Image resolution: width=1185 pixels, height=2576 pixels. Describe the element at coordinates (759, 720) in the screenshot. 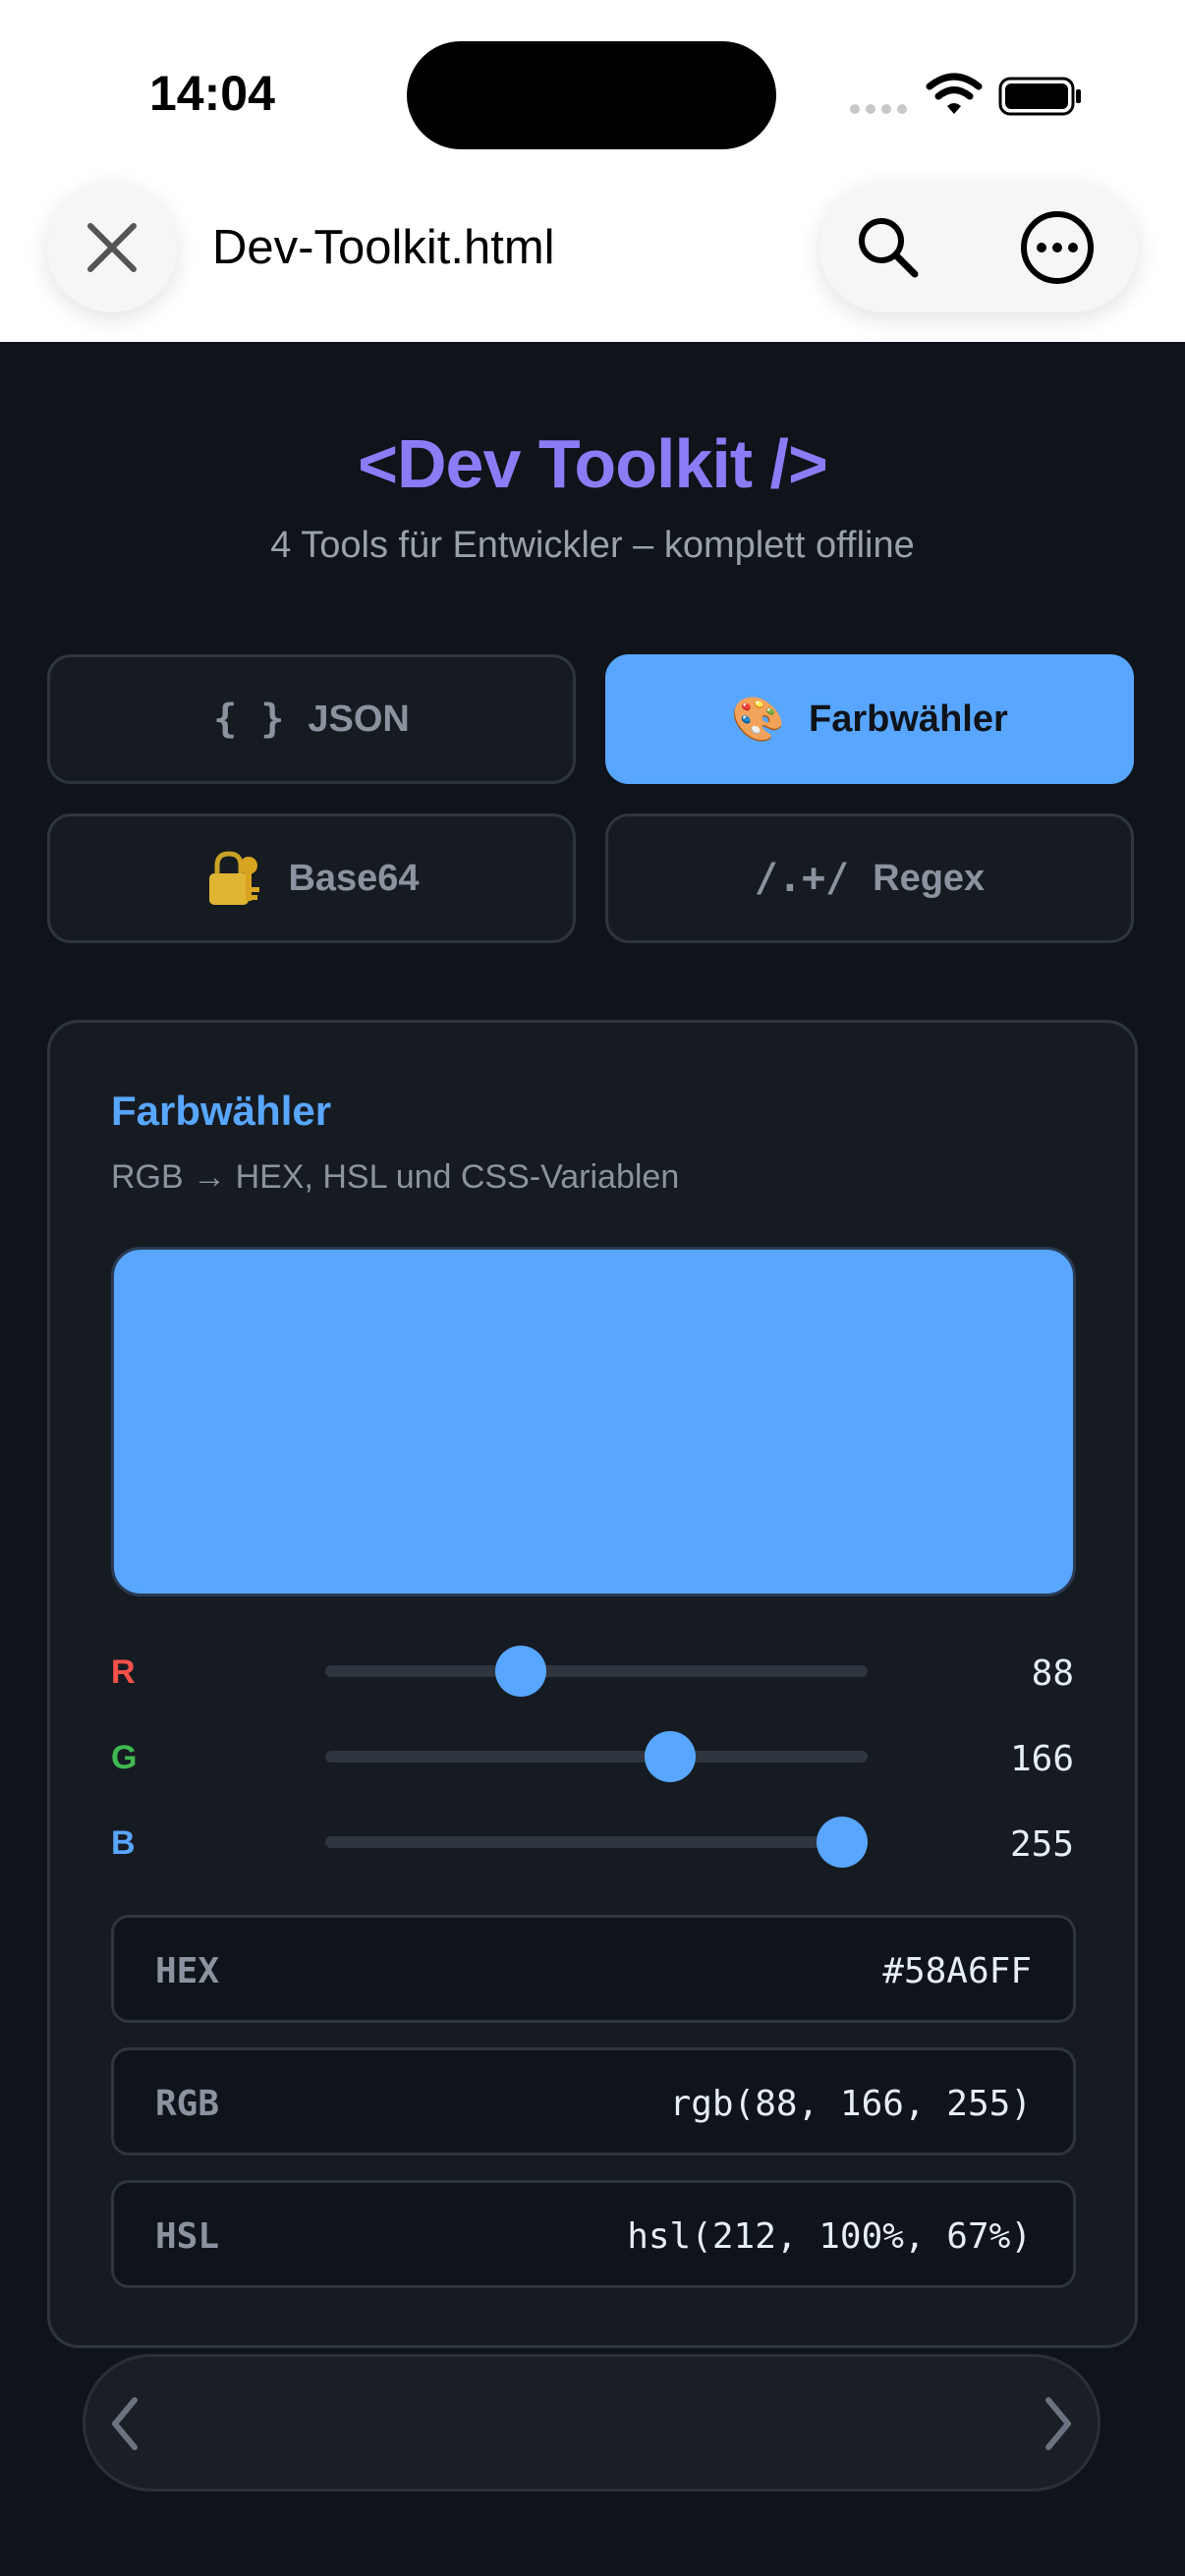

I see `palette-icon: 🎨` at that location.